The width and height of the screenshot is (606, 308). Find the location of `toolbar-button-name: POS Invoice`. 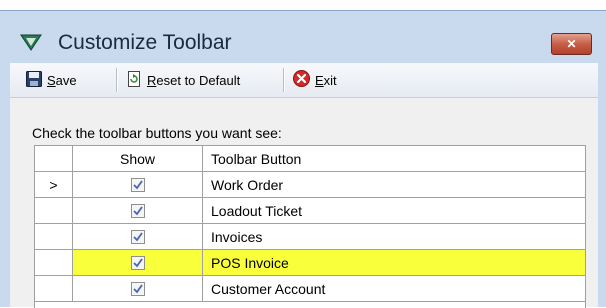

toolbar-button-name: POS Invoice is located at coordinates (394, 262).